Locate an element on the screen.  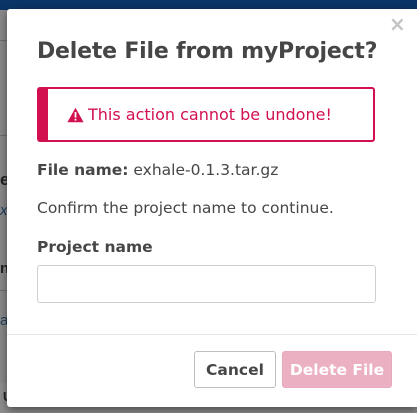
project-name-label: Project name is located at coordinates (95, 247).